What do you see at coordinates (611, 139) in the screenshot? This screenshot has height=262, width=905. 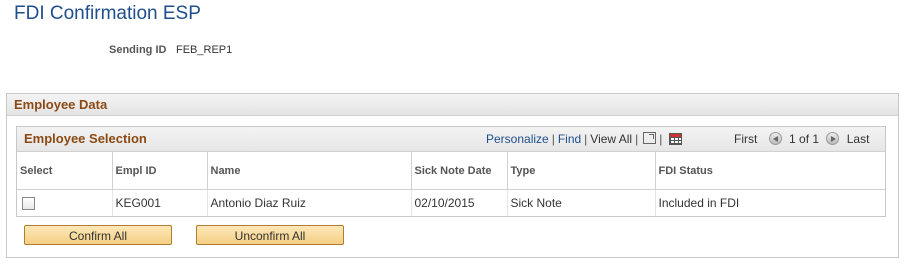 I see `view-all-link: View All` at bounding box center [611, 139].